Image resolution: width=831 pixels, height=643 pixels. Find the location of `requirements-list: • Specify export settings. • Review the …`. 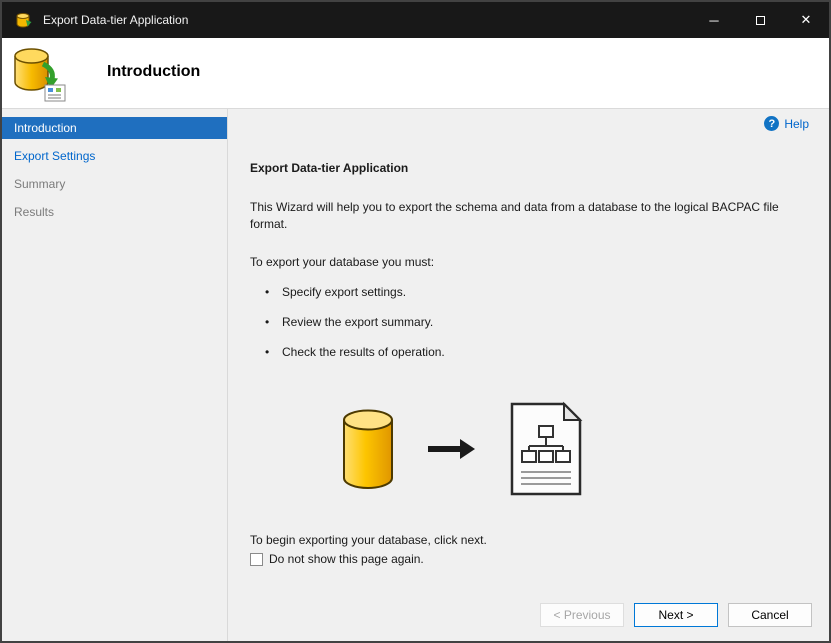

requirements-list: • Specify export settings. • Review the … is located at coordinates (355, 330).